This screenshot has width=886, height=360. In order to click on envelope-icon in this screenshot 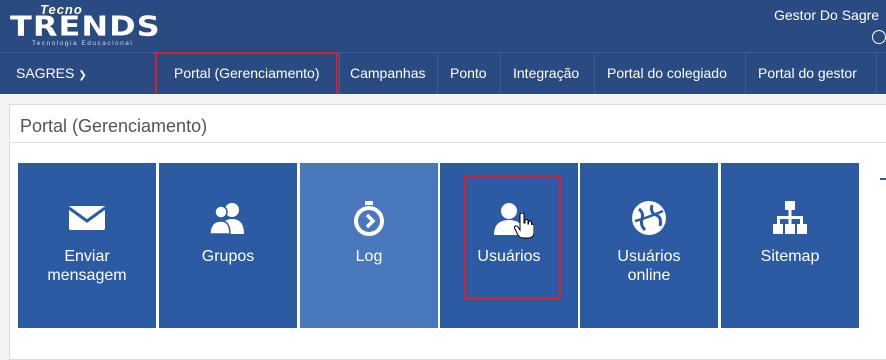, I will do `click(87, 218)`.